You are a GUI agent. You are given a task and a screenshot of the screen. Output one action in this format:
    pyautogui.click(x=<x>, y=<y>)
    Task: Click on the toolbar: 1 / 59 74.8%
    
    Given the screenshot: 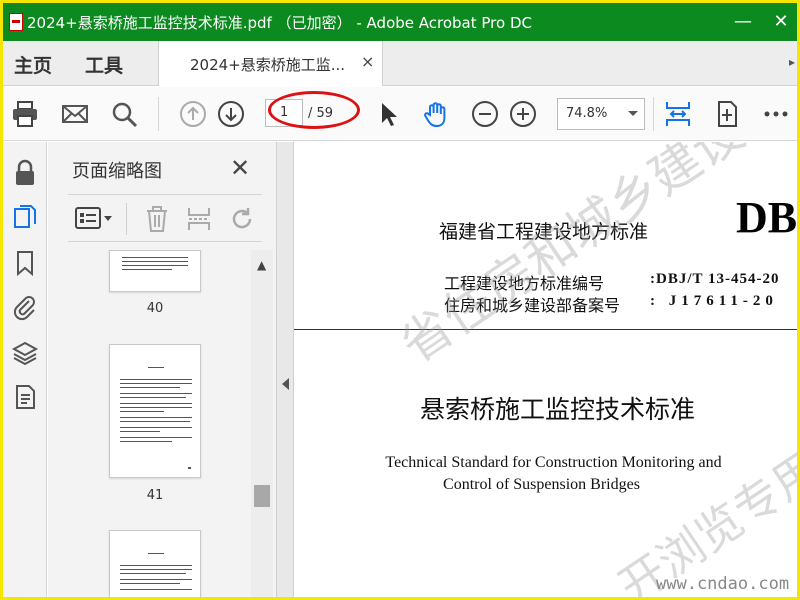 What is the action you would take?
    pyautogui.click(x=400, y=114)
    